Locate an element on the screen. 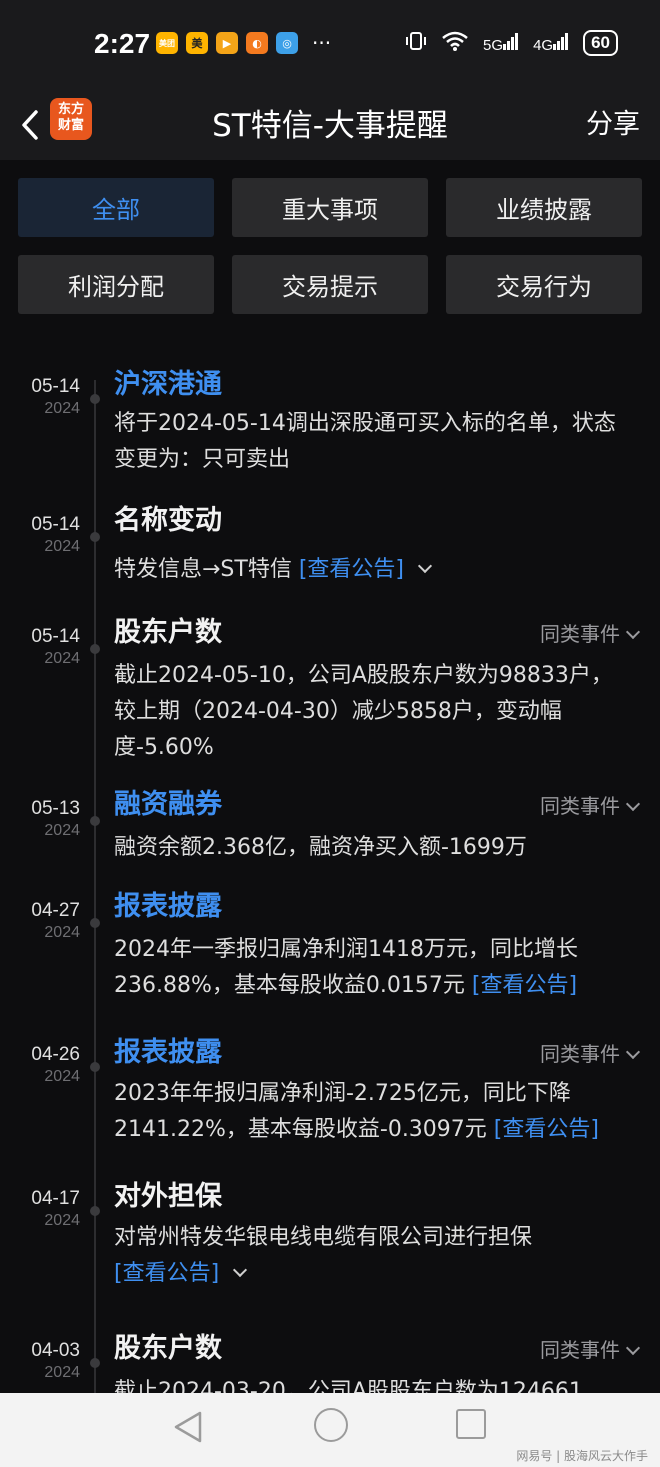 This screenshot has width=660, height=1467. nav-back-button is located at coordinates (188, 1429).